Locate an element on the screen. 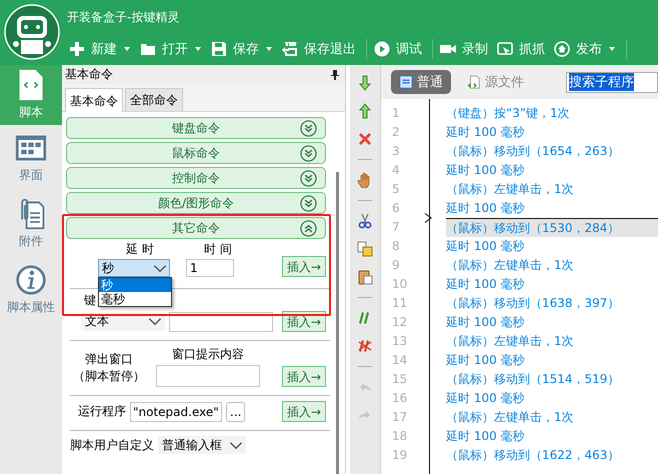 The image size is (658, 474). field-label: 弹出窗口 （脚本暂停） is located at coordinates (109, 368).